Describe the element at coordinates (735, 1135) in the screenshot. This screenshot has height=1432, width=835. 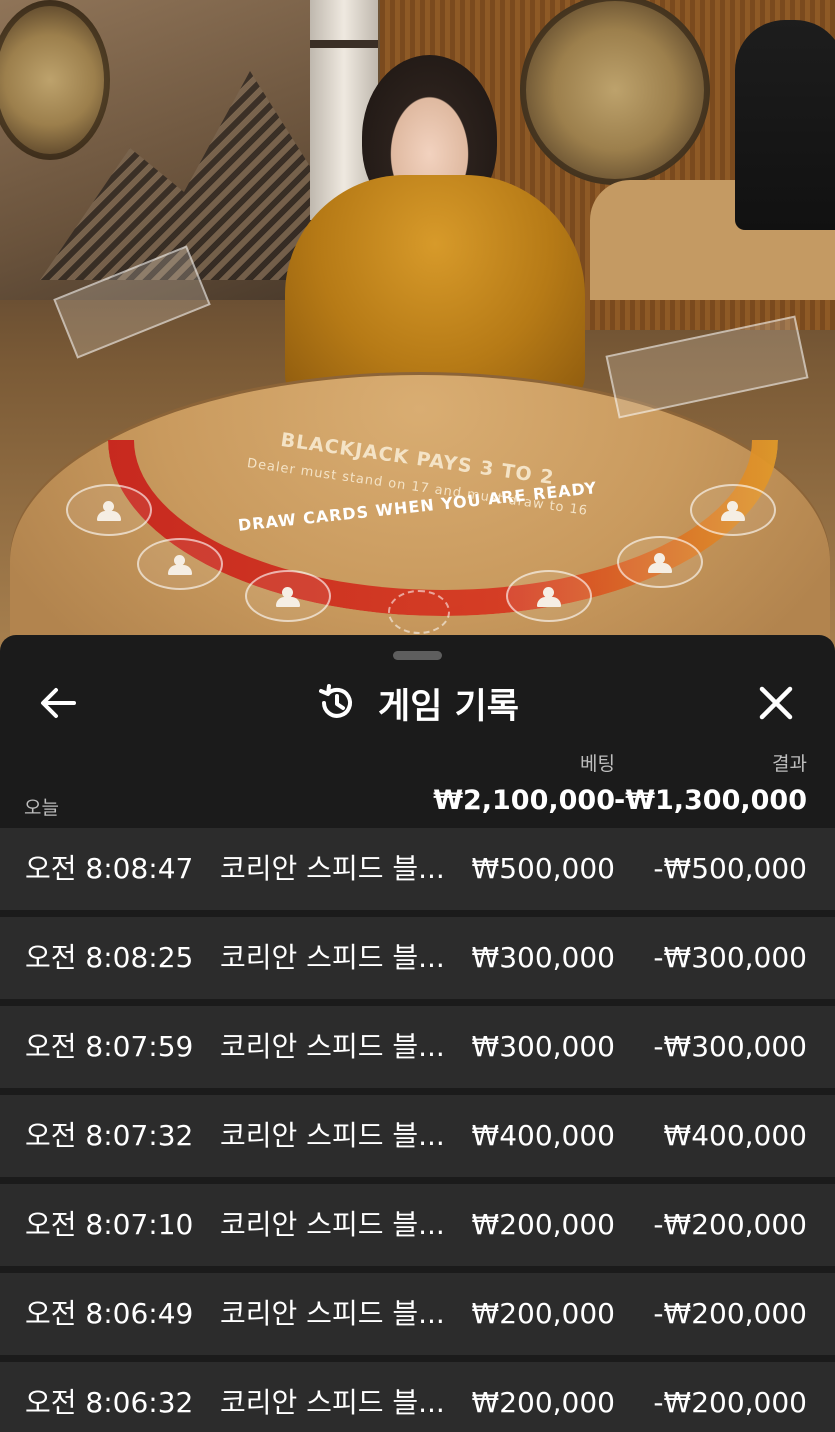
I see `row-result: ₩400,000` at that location.